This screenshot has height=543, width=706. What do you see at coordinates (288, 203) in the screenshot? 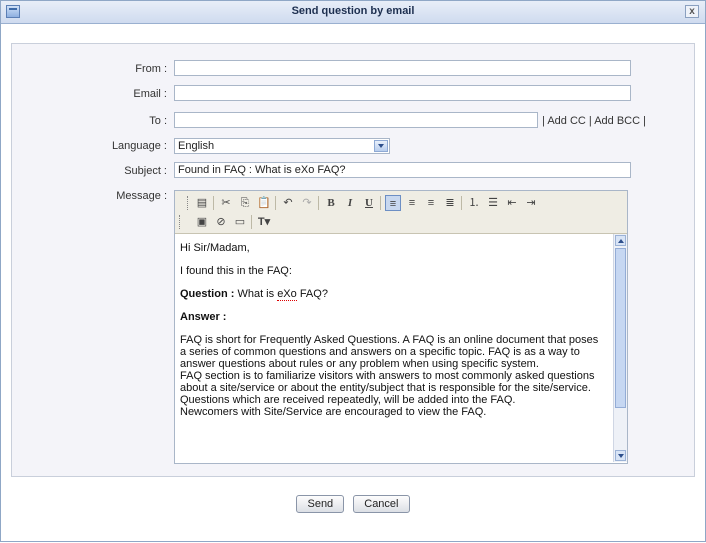
I see `undo-icon: ↶` at bounding box center [288, 203].